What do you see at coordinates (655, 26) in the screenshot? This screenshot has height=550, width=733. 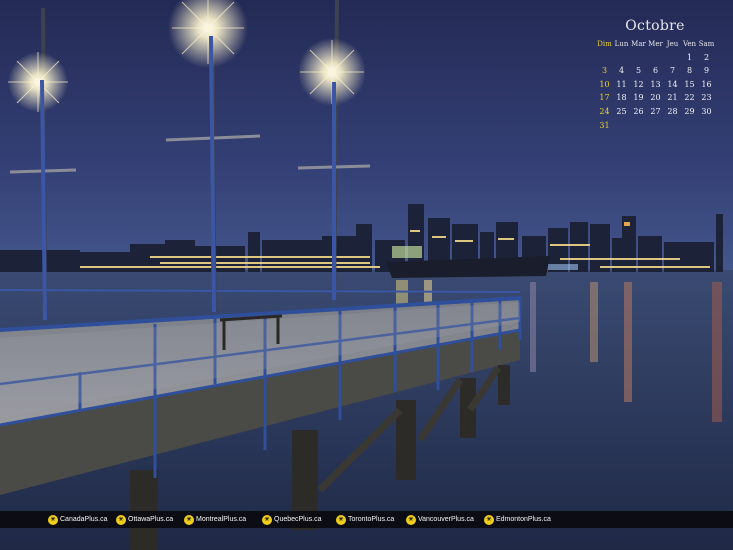 I see `calendar-month-title: Octobre` at bounding box center [655, 26].